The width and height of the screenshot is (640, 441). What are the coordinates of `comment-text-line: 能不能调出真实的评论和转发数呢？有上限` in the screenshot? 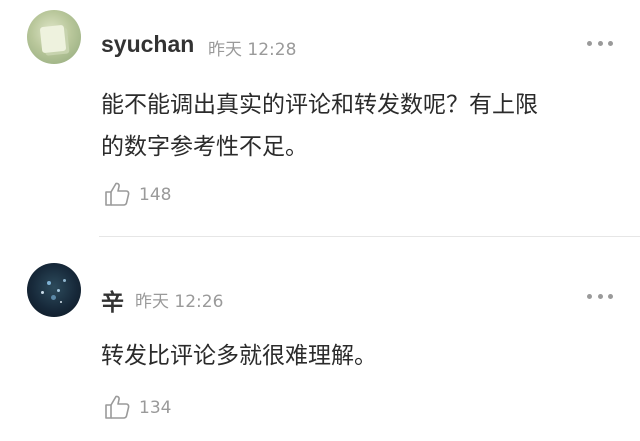 It's located at (319, 105).